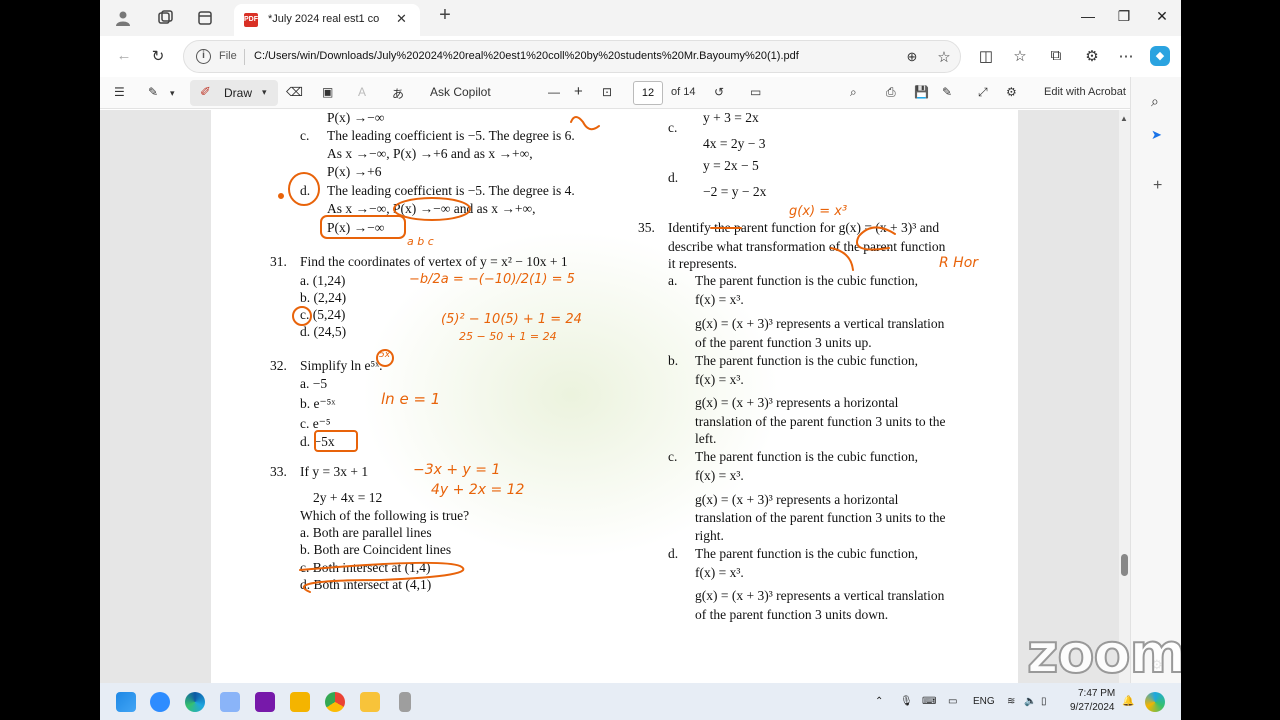 This screenshot has width=1280, height=720. Describe the element at coordinates (1156, 135) in the screenshot. I see `send-icon: ➤` at that location.